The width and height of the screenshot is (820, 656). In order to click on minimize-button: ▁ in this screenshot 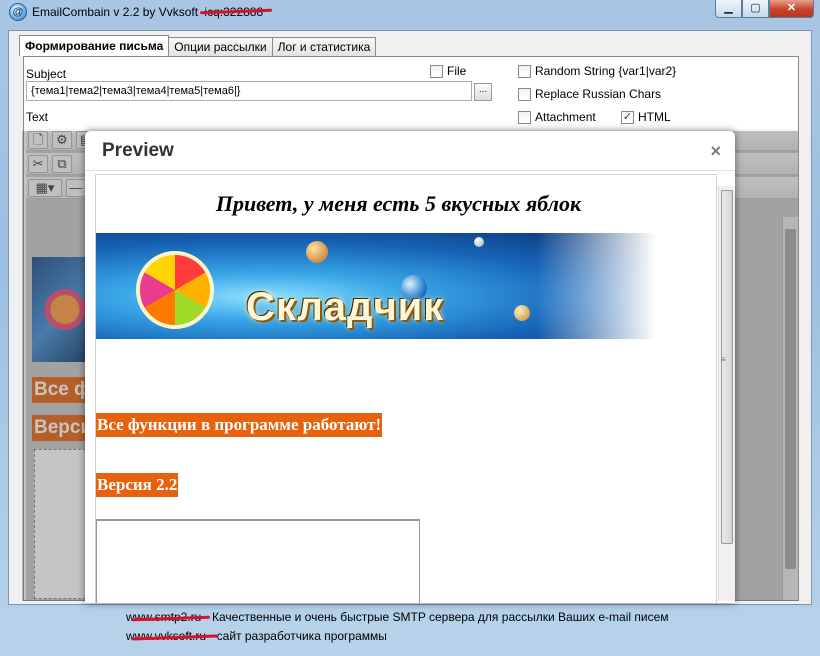, I will do `click(728, 9)`.